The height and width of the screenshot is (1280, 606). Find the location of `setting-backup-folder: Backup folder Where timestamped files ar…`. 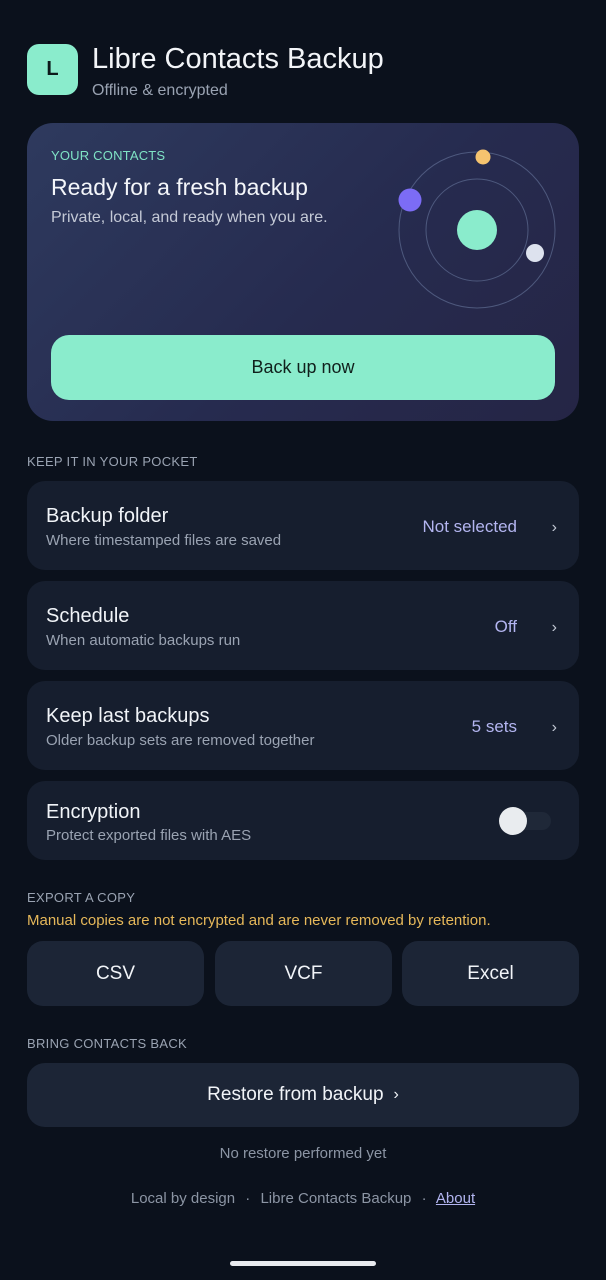

setting-backup-folder: Backup folder Where timestamped files ar… is located at coordinates (303, 525).